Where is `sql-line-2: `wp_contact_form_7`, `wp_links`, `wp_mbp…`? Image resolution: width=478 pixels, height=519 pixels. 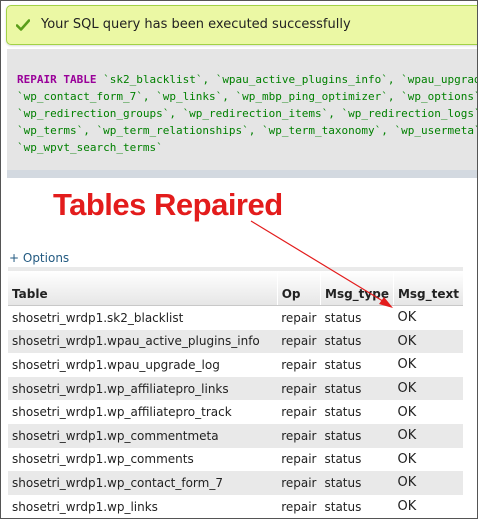 sql-line-2: `wp_contact_form_7`, `wp_links`, `wp_mbp… is located at coordinates (247, 96).